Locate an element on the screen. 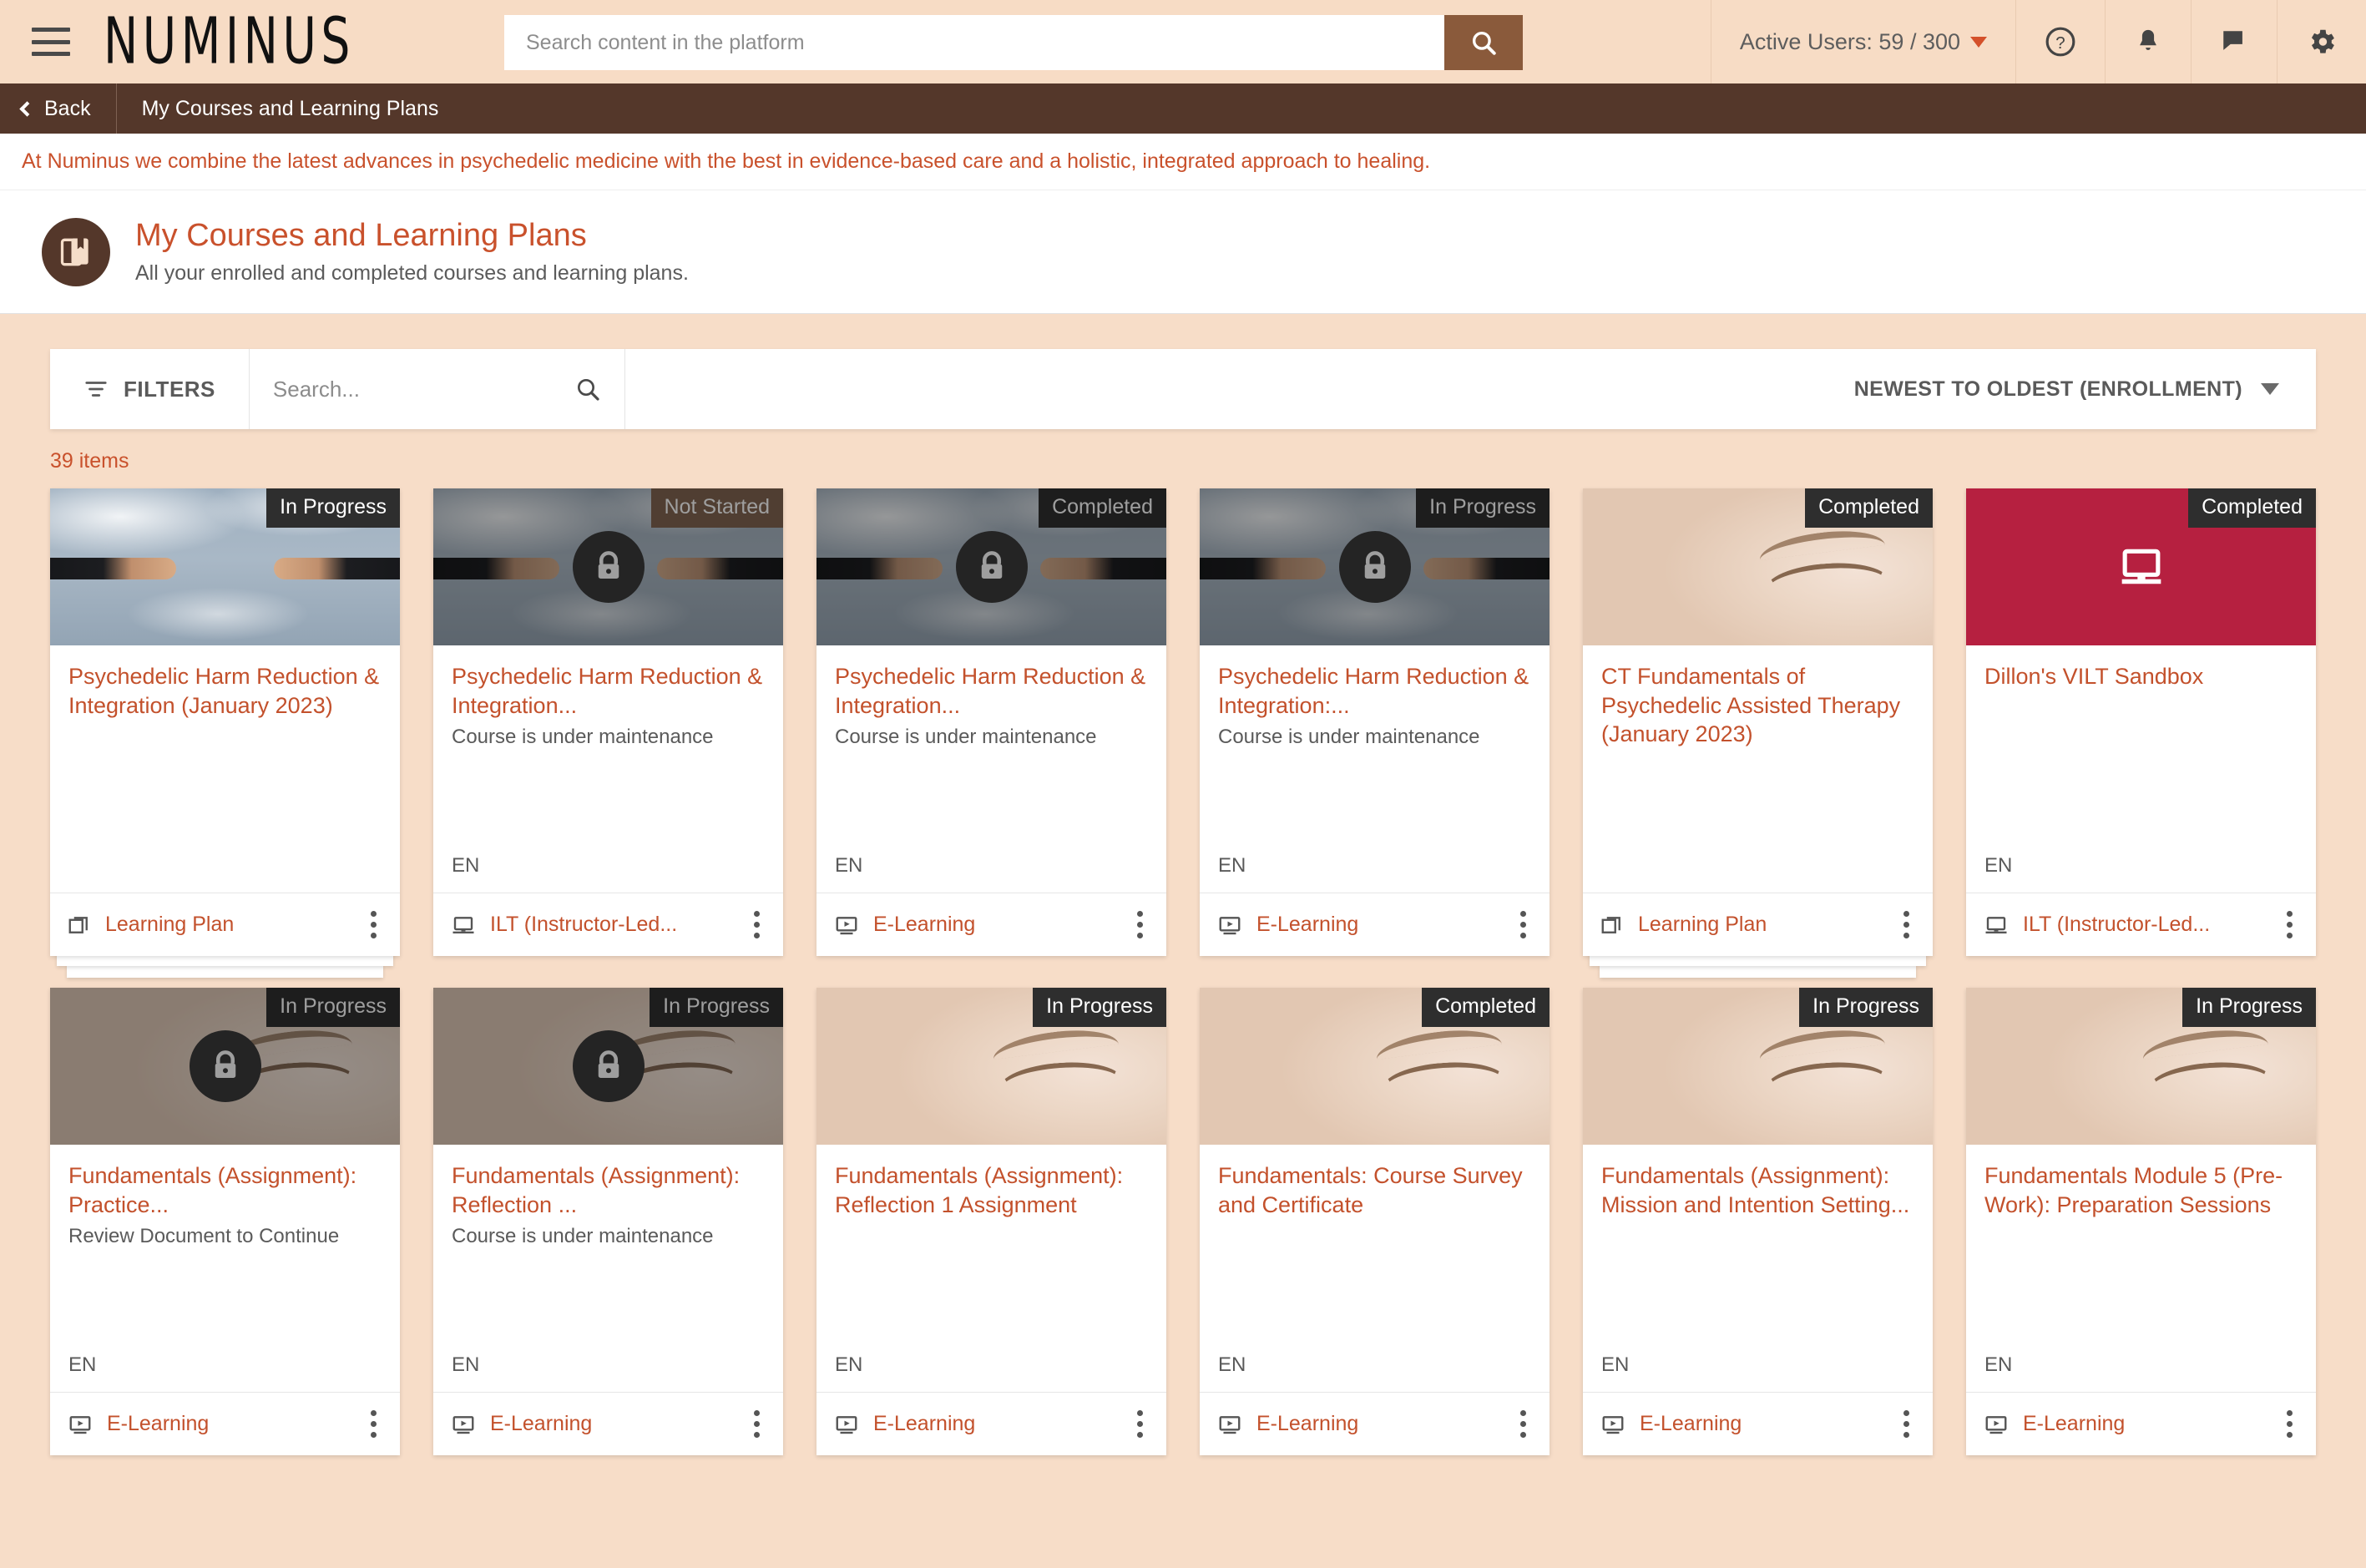 Image resolution: width=2366 pixels, height=1568 pixels. courses-icon is located at coordinates (76, 251).